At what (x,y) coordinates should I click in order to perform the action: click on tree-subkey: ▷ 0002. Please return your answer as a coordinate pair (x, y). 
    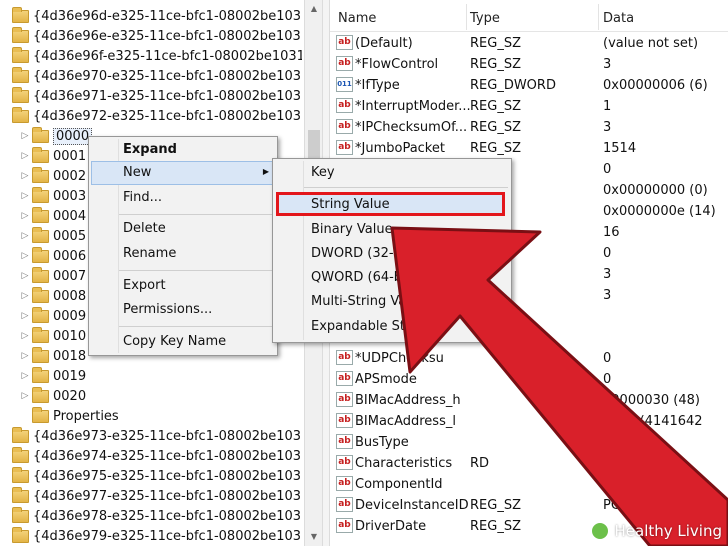
    Looking at the image, I should click on (52, 176).